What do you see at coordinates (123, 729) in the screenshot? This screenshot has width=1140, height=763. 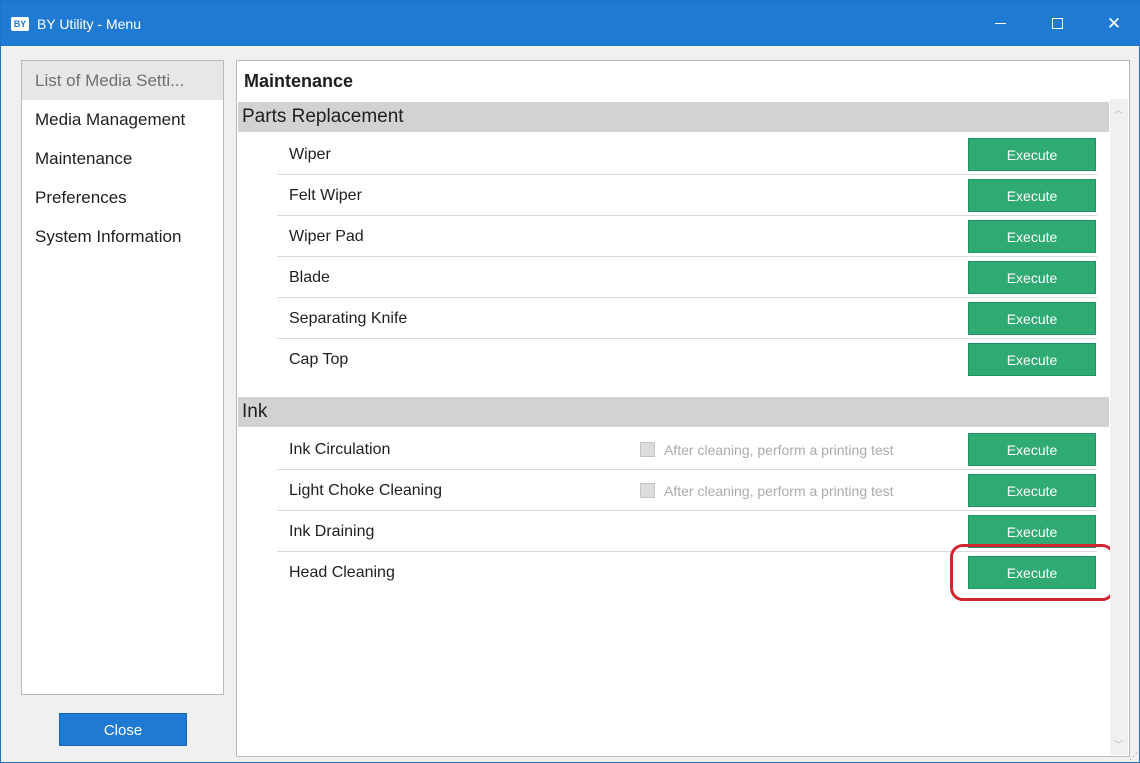 I see `close-button: Close` at bounding box center [123, 729].